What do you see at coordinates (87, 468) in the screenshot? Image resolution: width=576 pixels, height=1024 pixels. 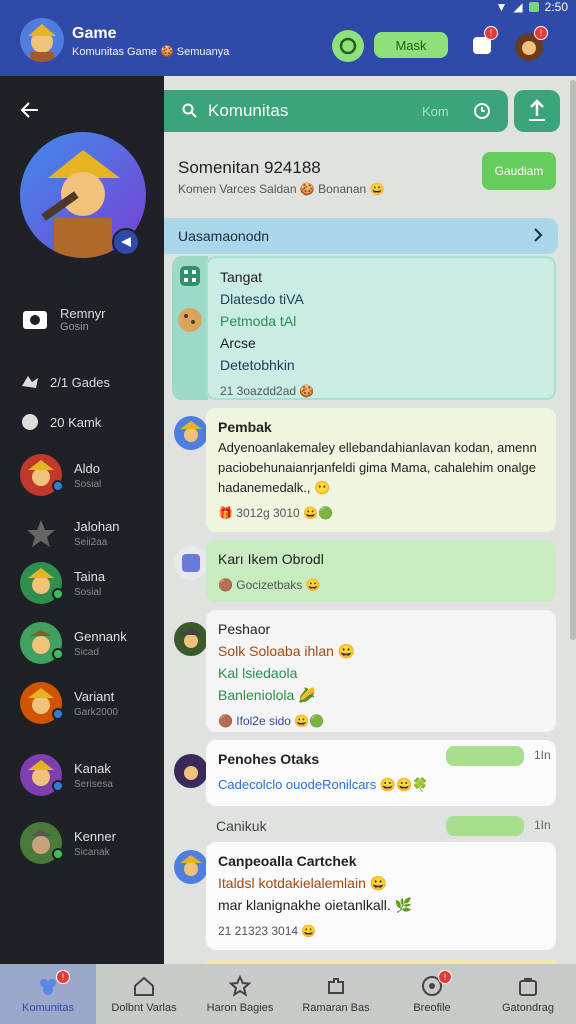 I see `friend-name: Aldo` at bounding box center [87, 468].